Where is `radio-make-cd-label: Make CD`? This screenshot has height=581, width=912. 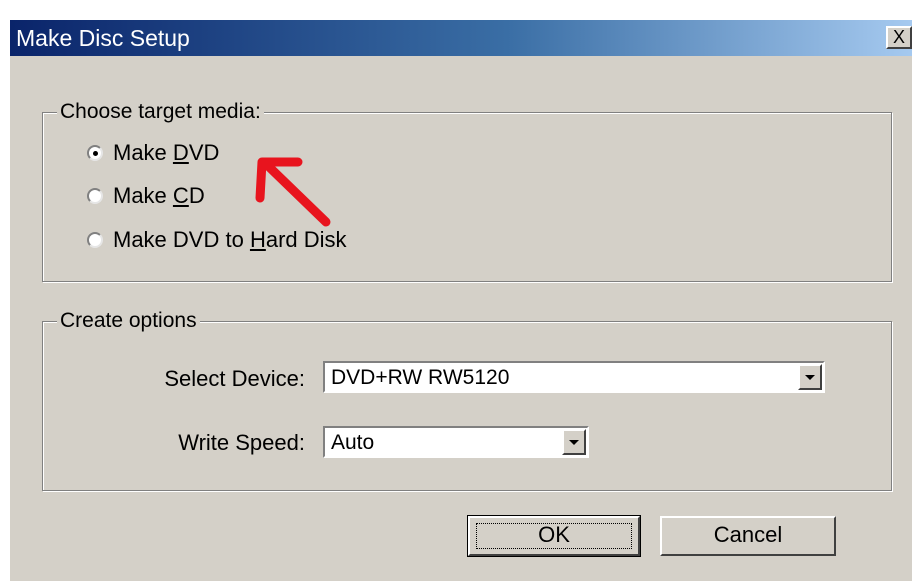 radio-make-cd-label: Make CD is located at coordinates (159, 195).